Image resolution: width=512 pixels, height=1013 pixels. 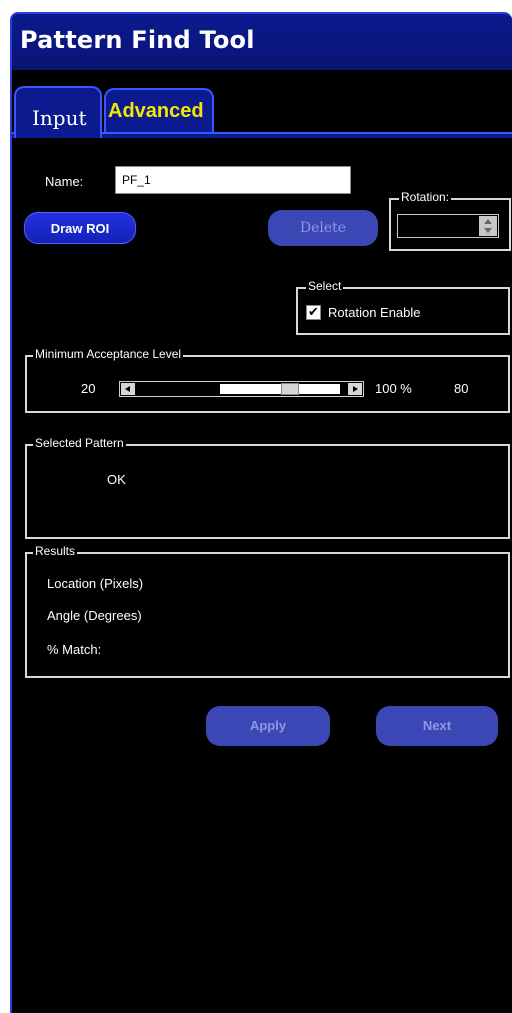 I want to click on rotation-enable-label: Rotation Enable, so click(x=374, y=312).